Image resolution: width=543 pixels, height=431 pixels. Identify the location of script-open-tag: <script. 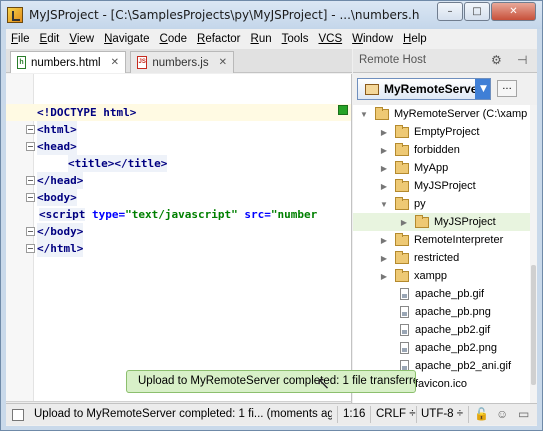
(62, 214).